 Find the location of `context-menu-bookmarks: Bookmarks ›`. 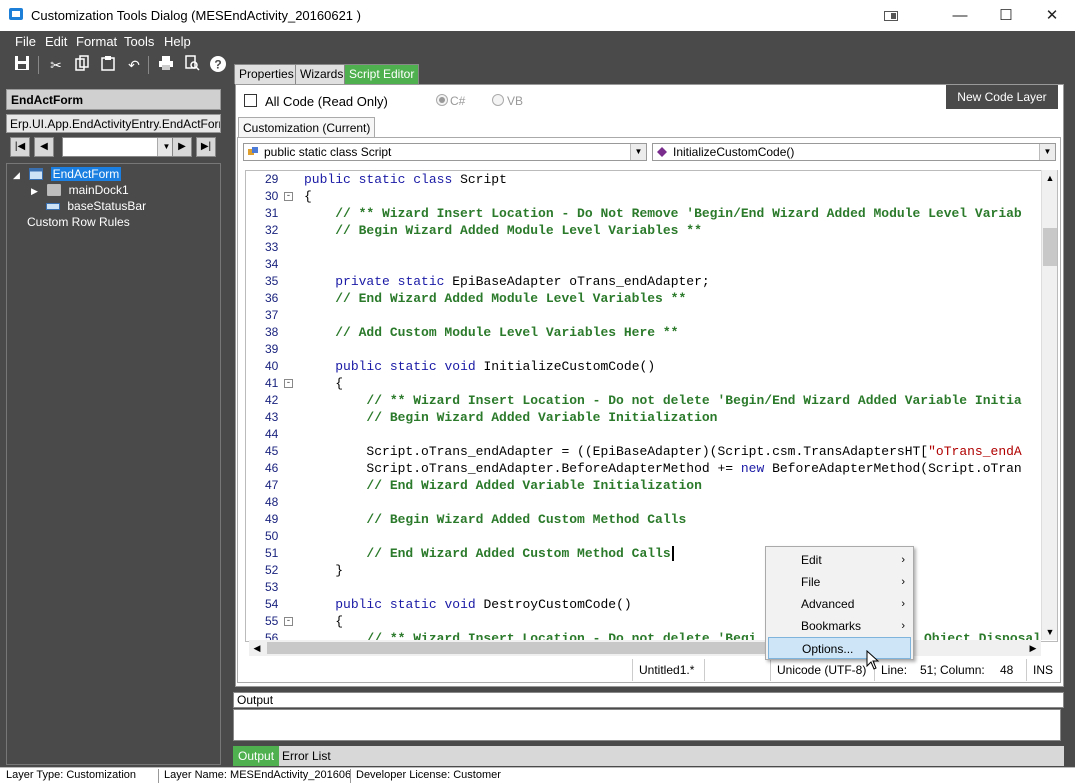

context-menu-bookmarks: Bookmarks › is located at coordinates (839, 626).